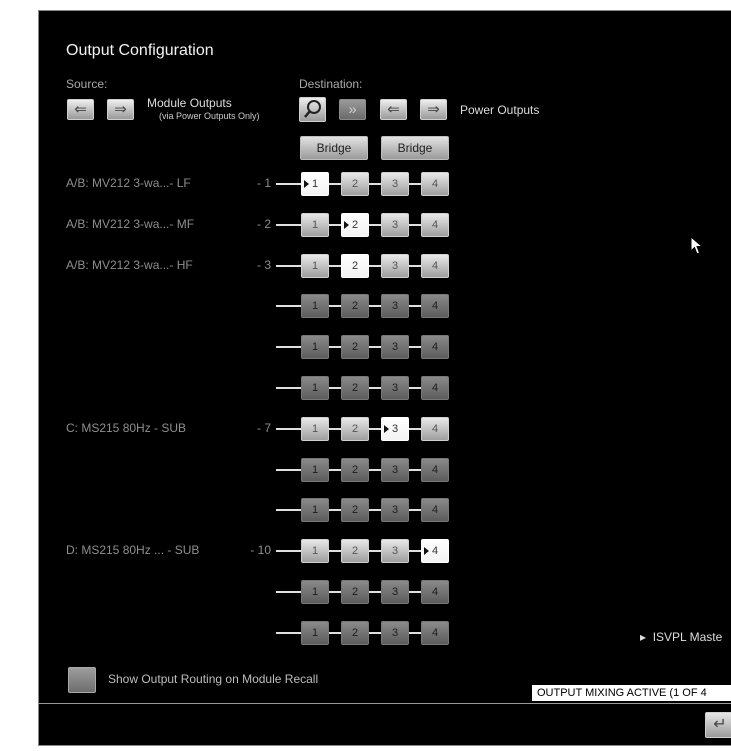 The width and height of the screenshot is (731, 751). Describe the element at coordinates (355, 551) in the screenshot. I see `route-cell-row10-out2: 2` at that location.